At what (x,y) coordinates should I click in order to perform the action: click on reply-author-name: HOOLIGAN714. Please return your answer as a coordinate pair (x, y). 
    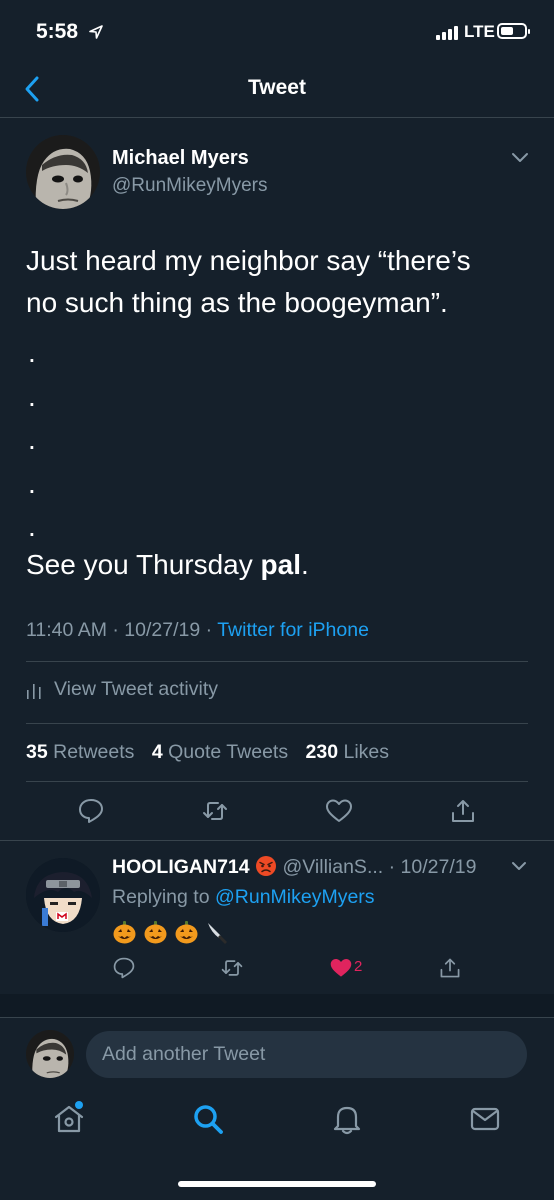
    Looking at the image, I should click on (181, 867).